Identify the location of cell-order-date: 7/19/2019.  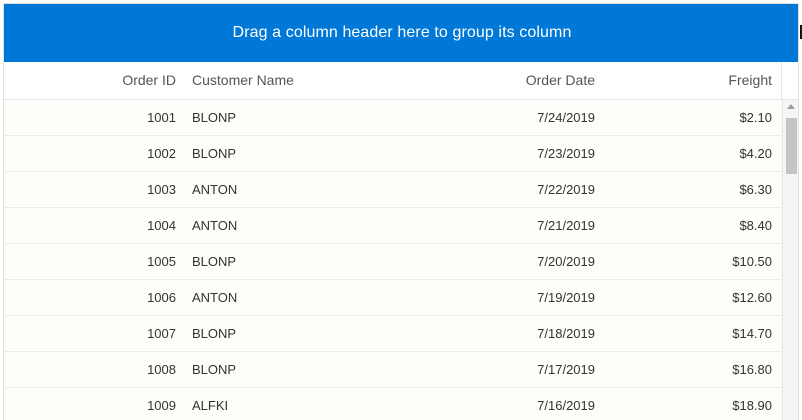
(566, 297).